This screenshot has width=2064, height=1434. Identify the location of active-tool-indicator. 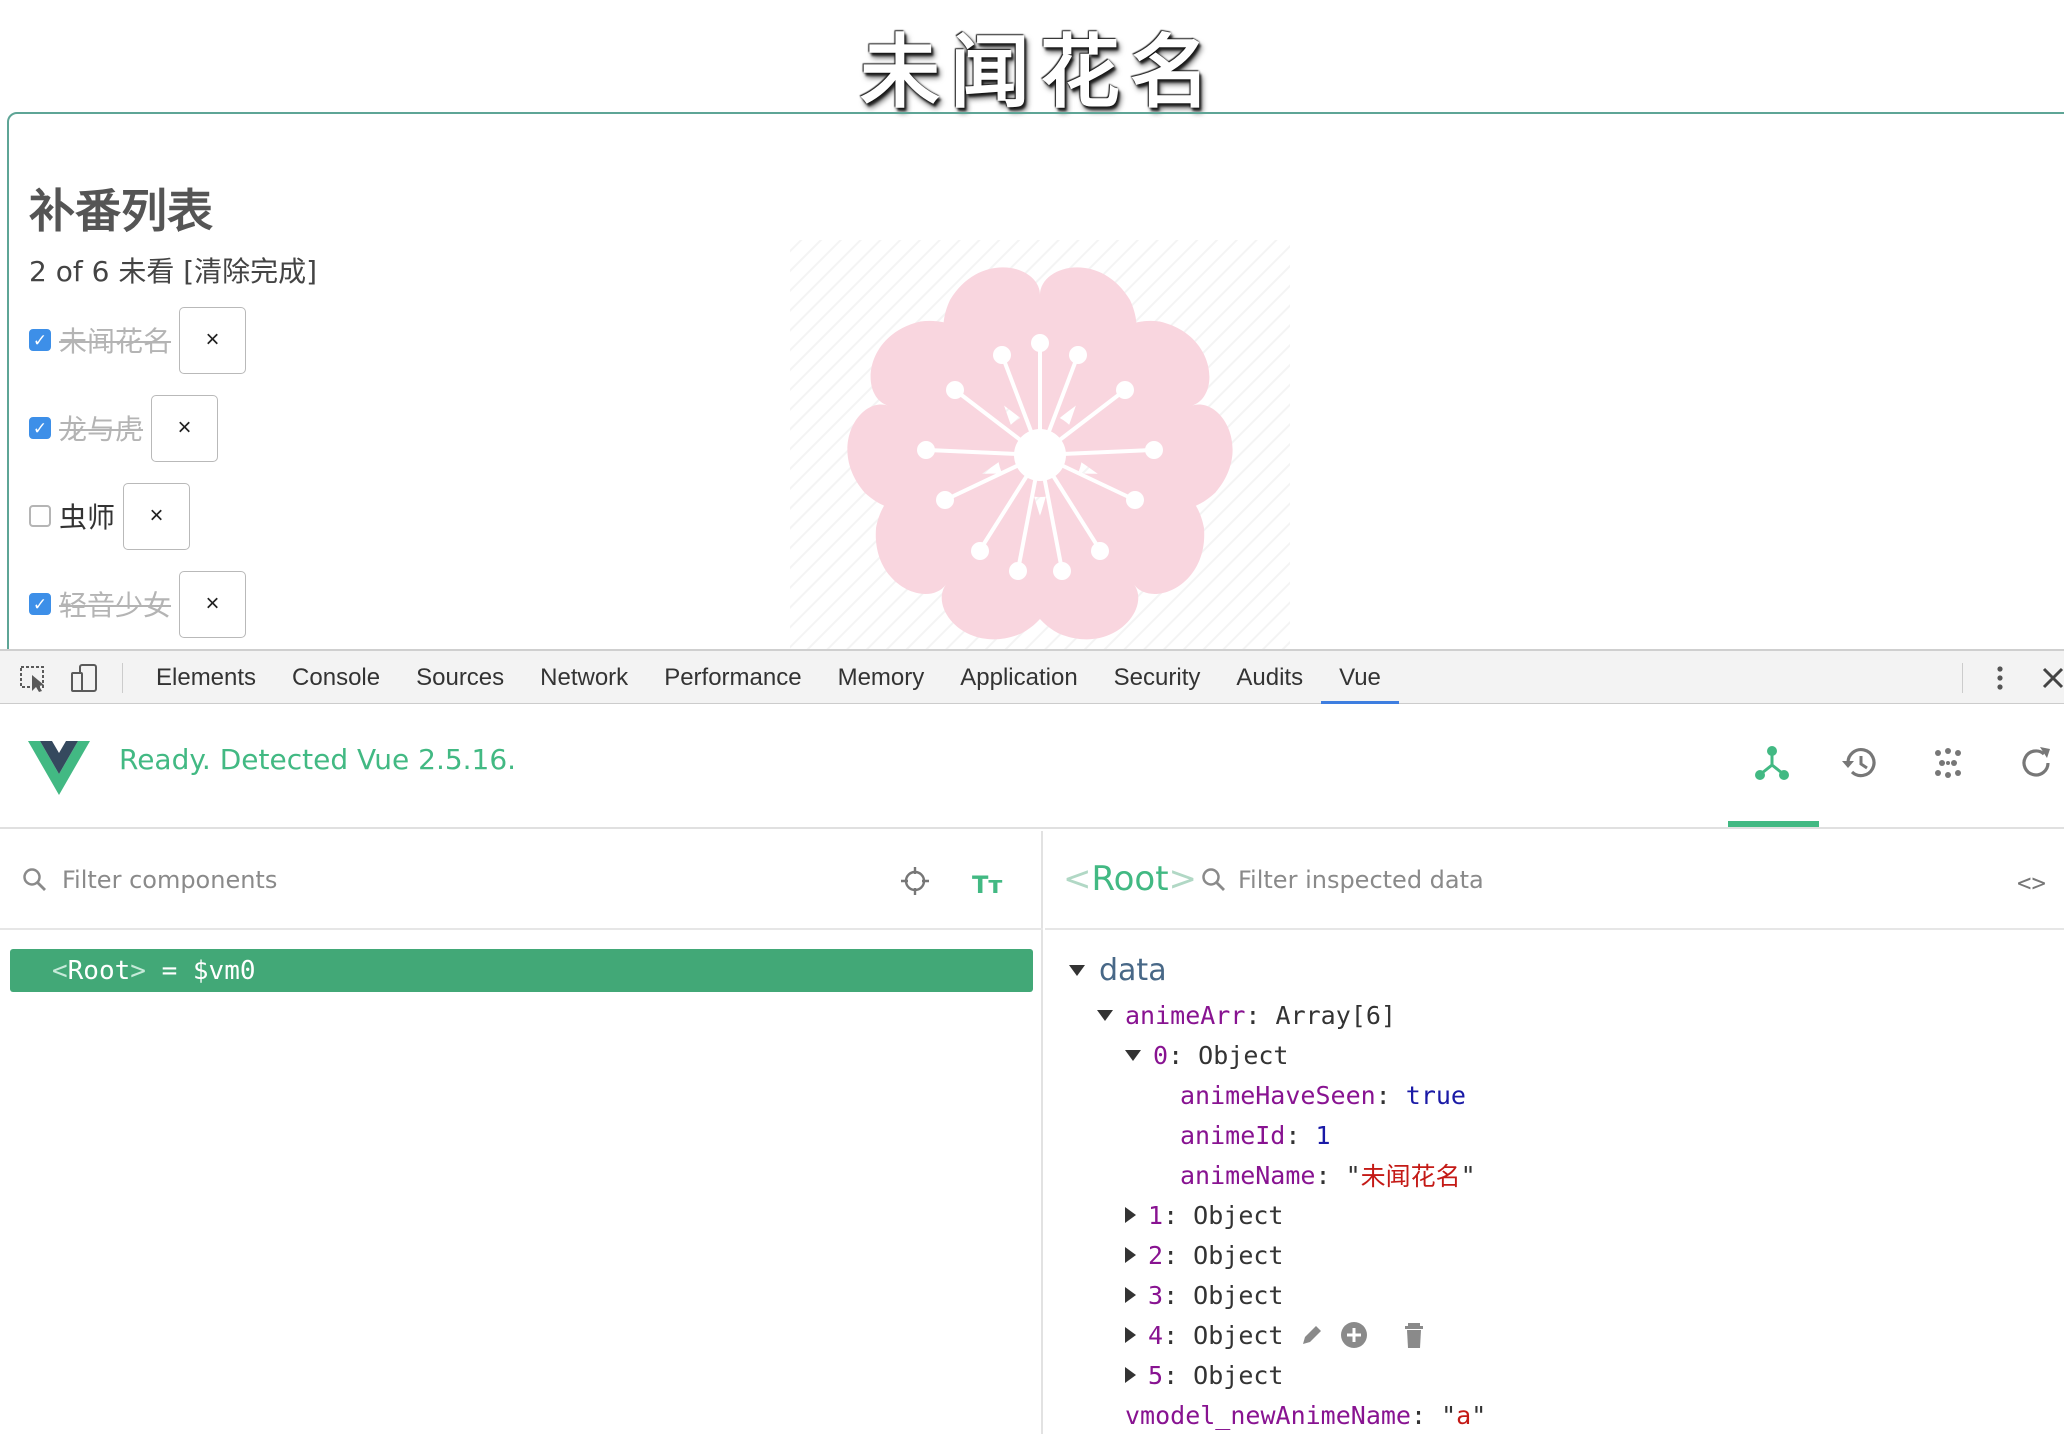
(1773, 824).